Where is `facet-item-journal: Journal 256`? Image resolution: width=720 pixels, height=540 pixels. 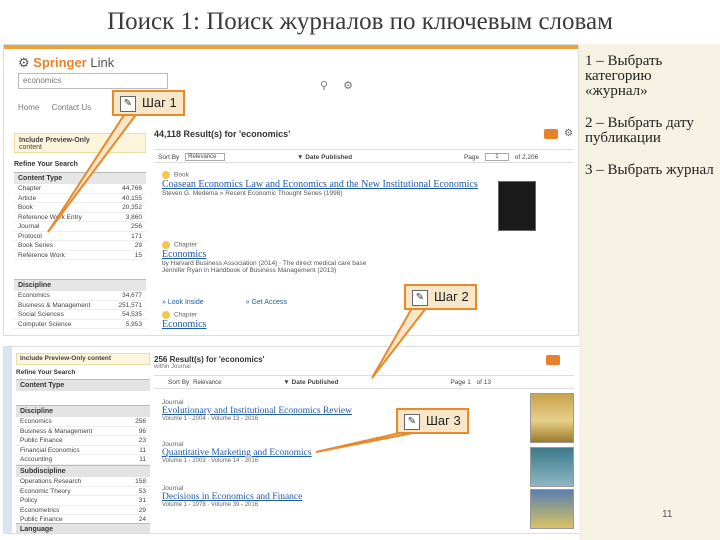 facet-item-journal: Journal 256 is located at coordinates (80, 227).